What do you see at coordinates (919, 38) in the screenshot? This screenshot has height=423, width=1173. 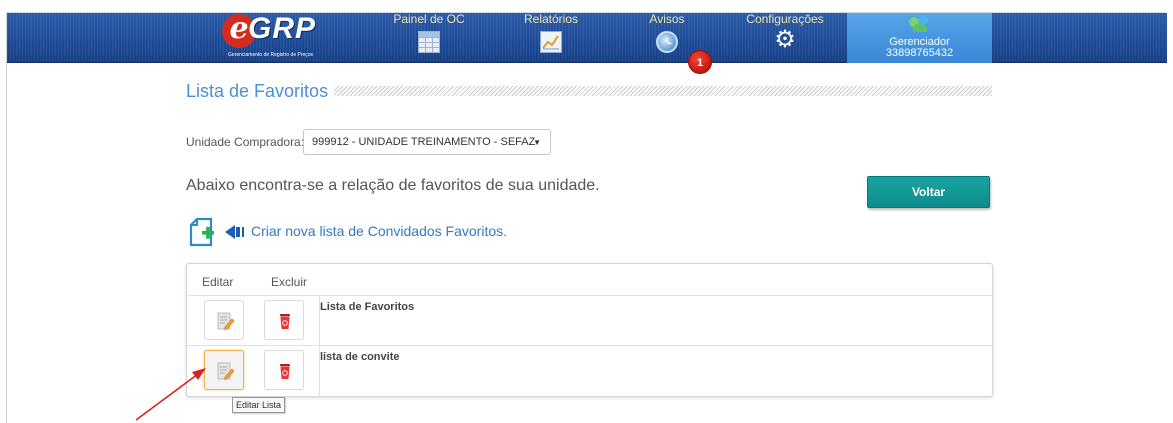 I see `user-menu: Gerenciador 33898765432` at bounding box center [919, 38].